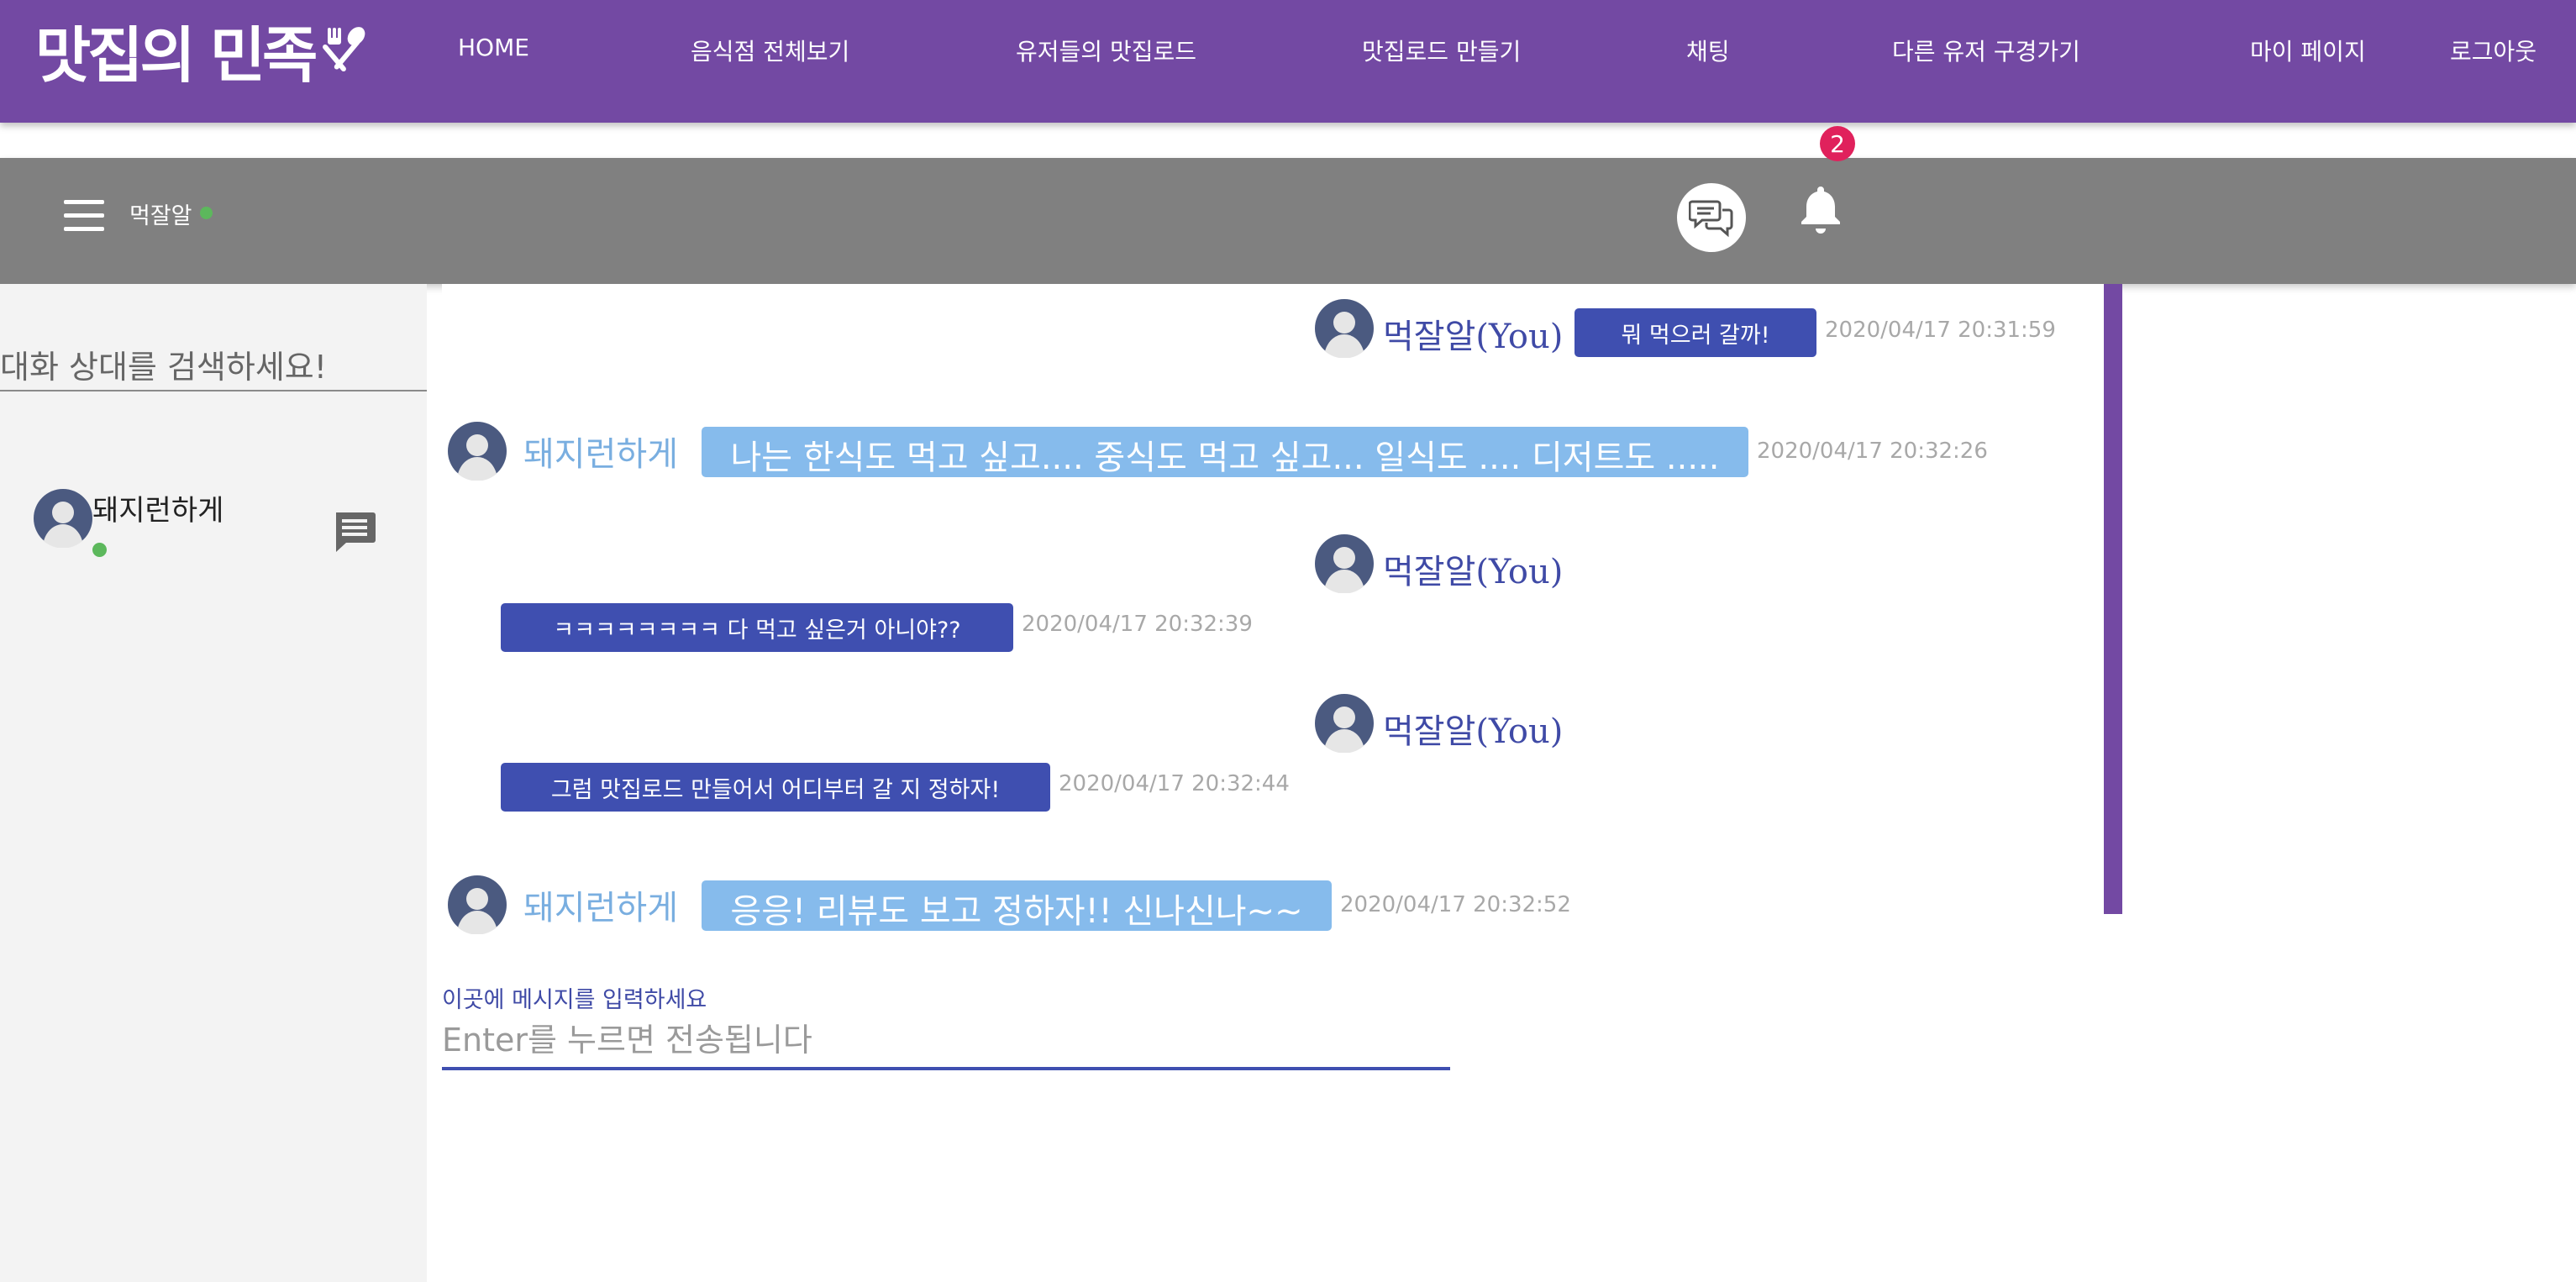 The width and height of the screenshot is (2576, 1282). What do you see at coordinates (158, 511) in the screenshot?
I see `contact-name: 돼지런하게` at bounding box center [158, 511].